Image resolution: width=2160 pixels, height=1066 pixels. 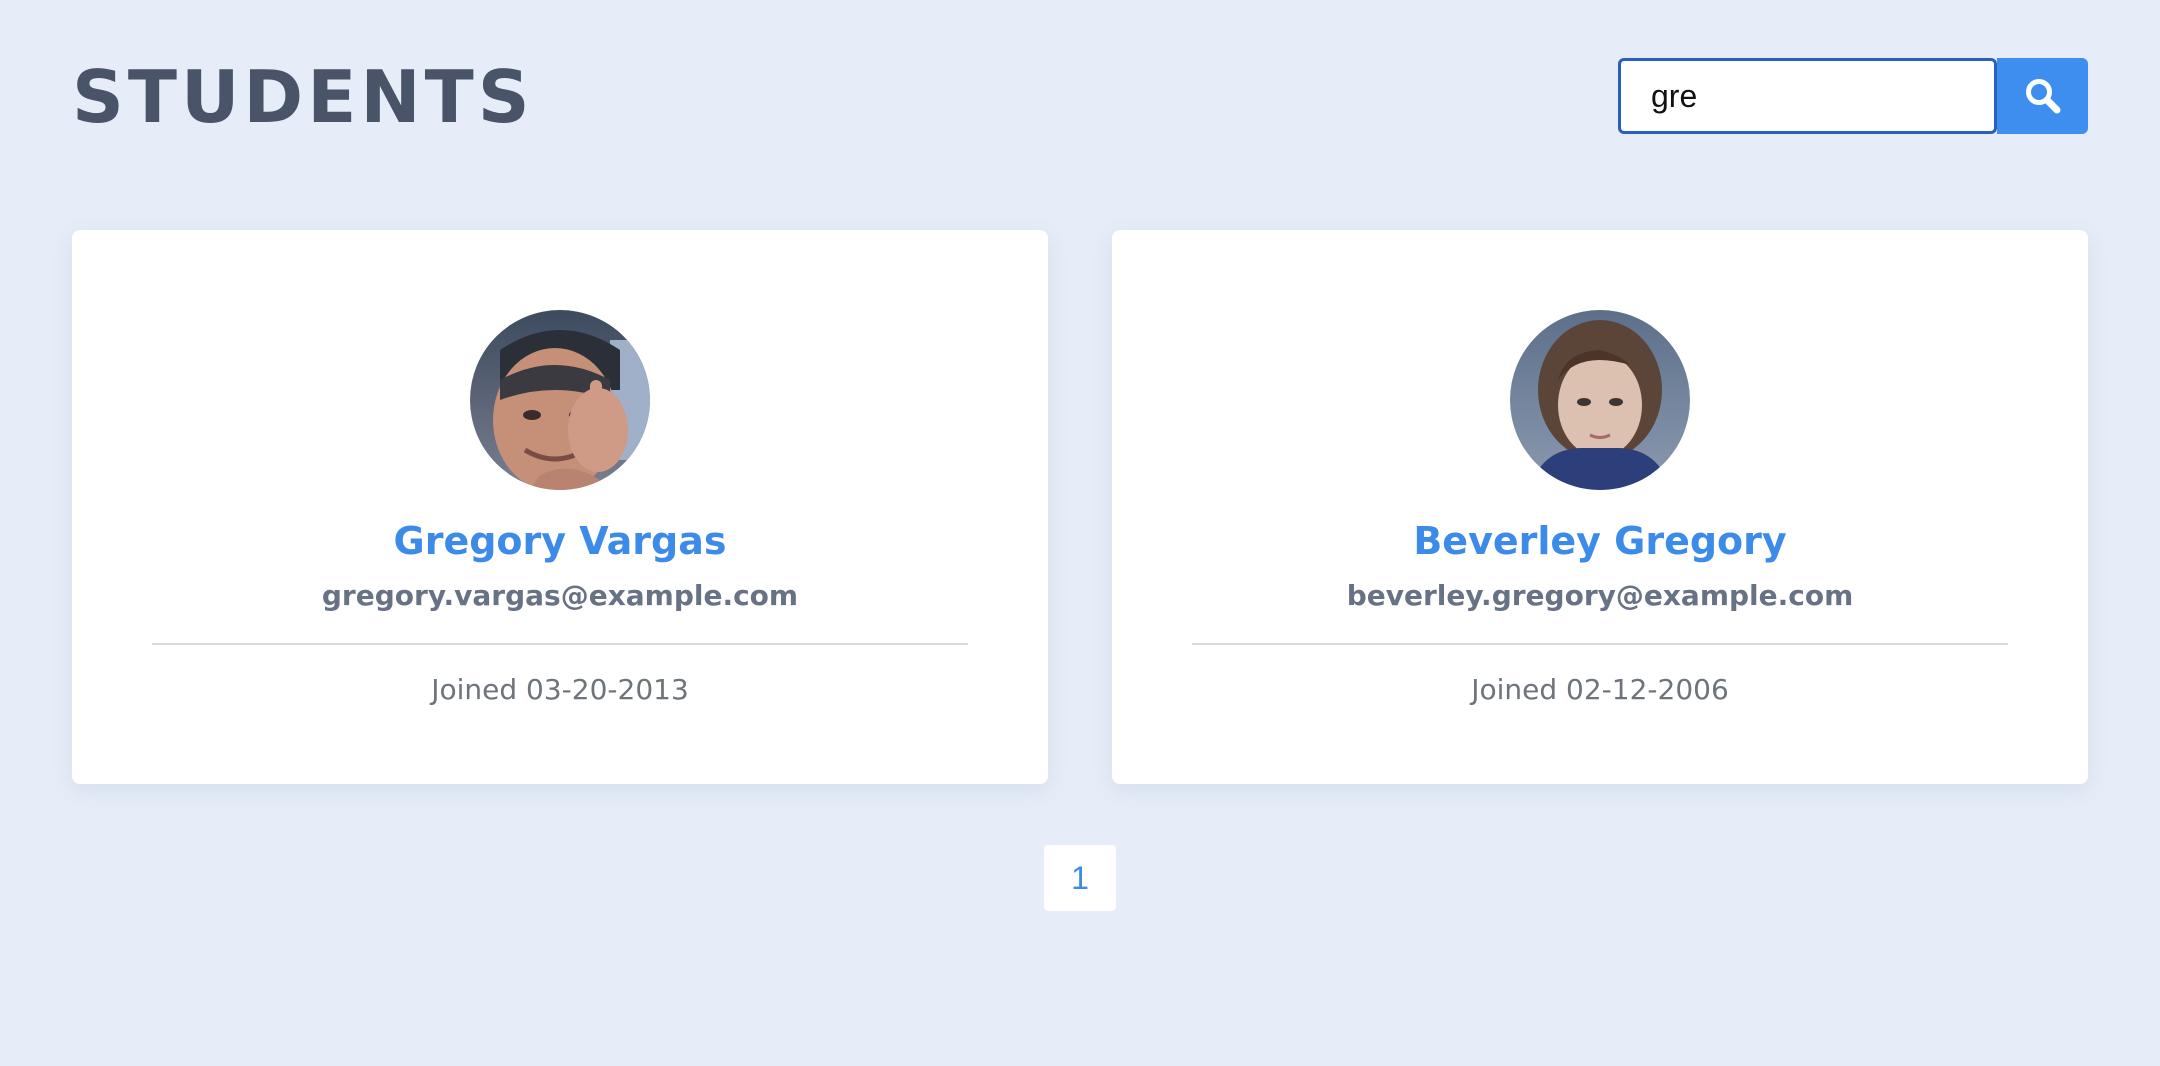 I want to click on student-email: beverley.gregory@example.com, so click(x=1600, y=595).